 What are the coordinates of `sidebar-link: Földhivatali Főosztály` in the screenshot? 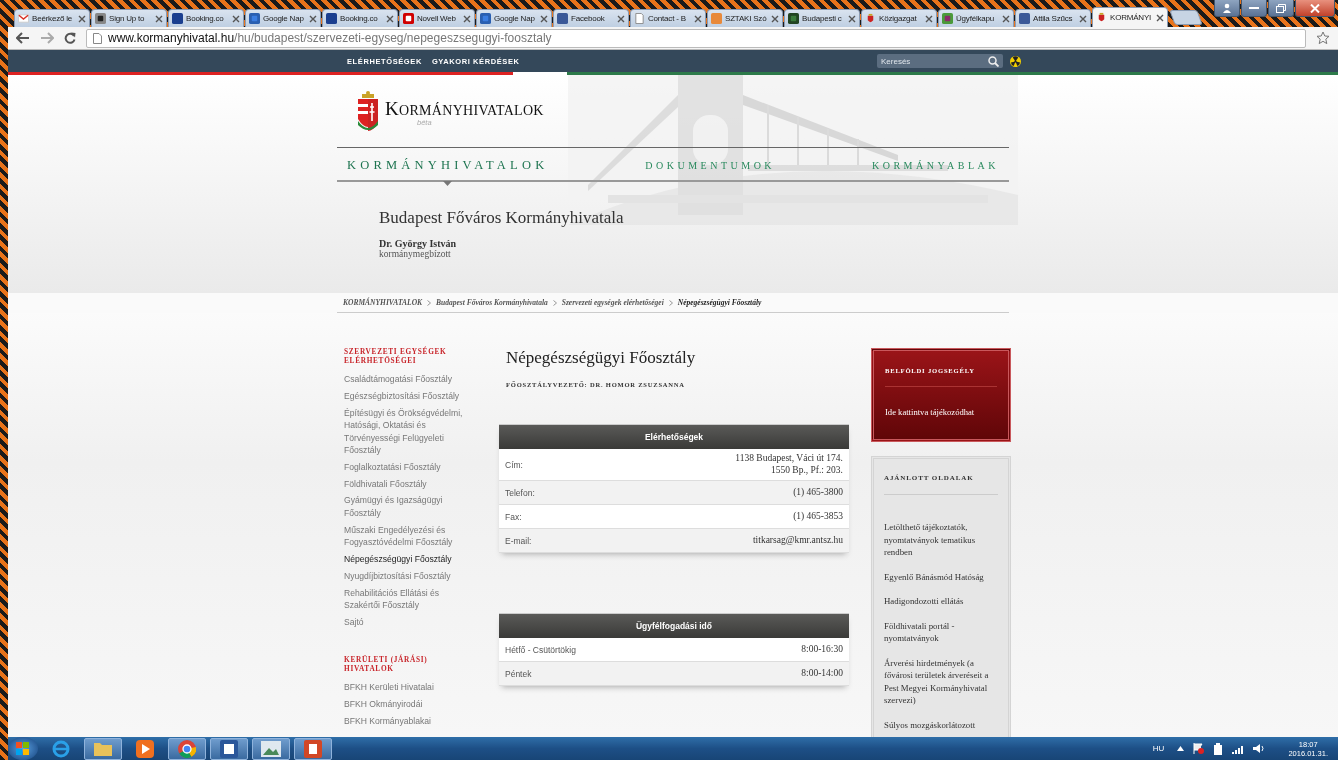 It's located at (408, 484).